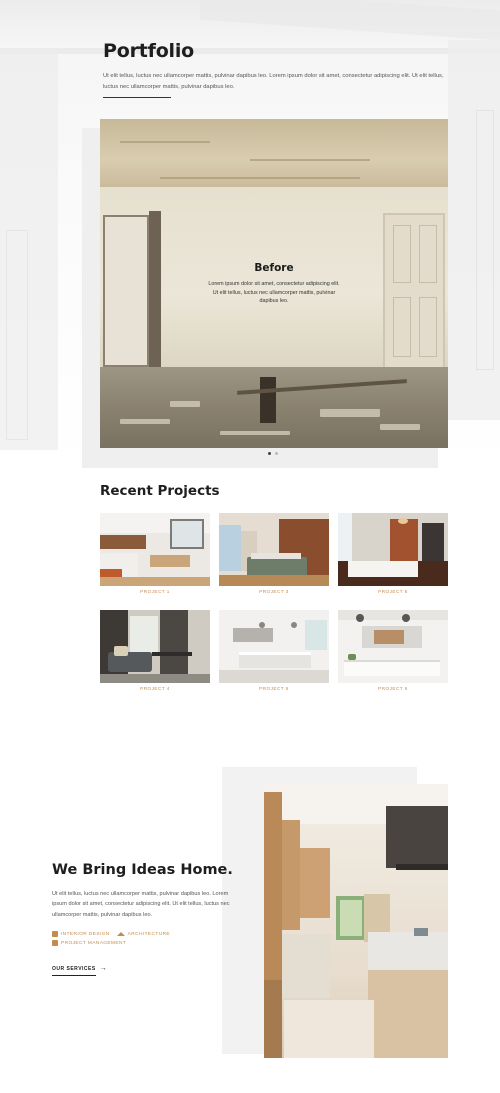 Image resolution: width=500 pixels, height=1093 pixels. I want to click on page-title: Portfolio, so click(149, 51).